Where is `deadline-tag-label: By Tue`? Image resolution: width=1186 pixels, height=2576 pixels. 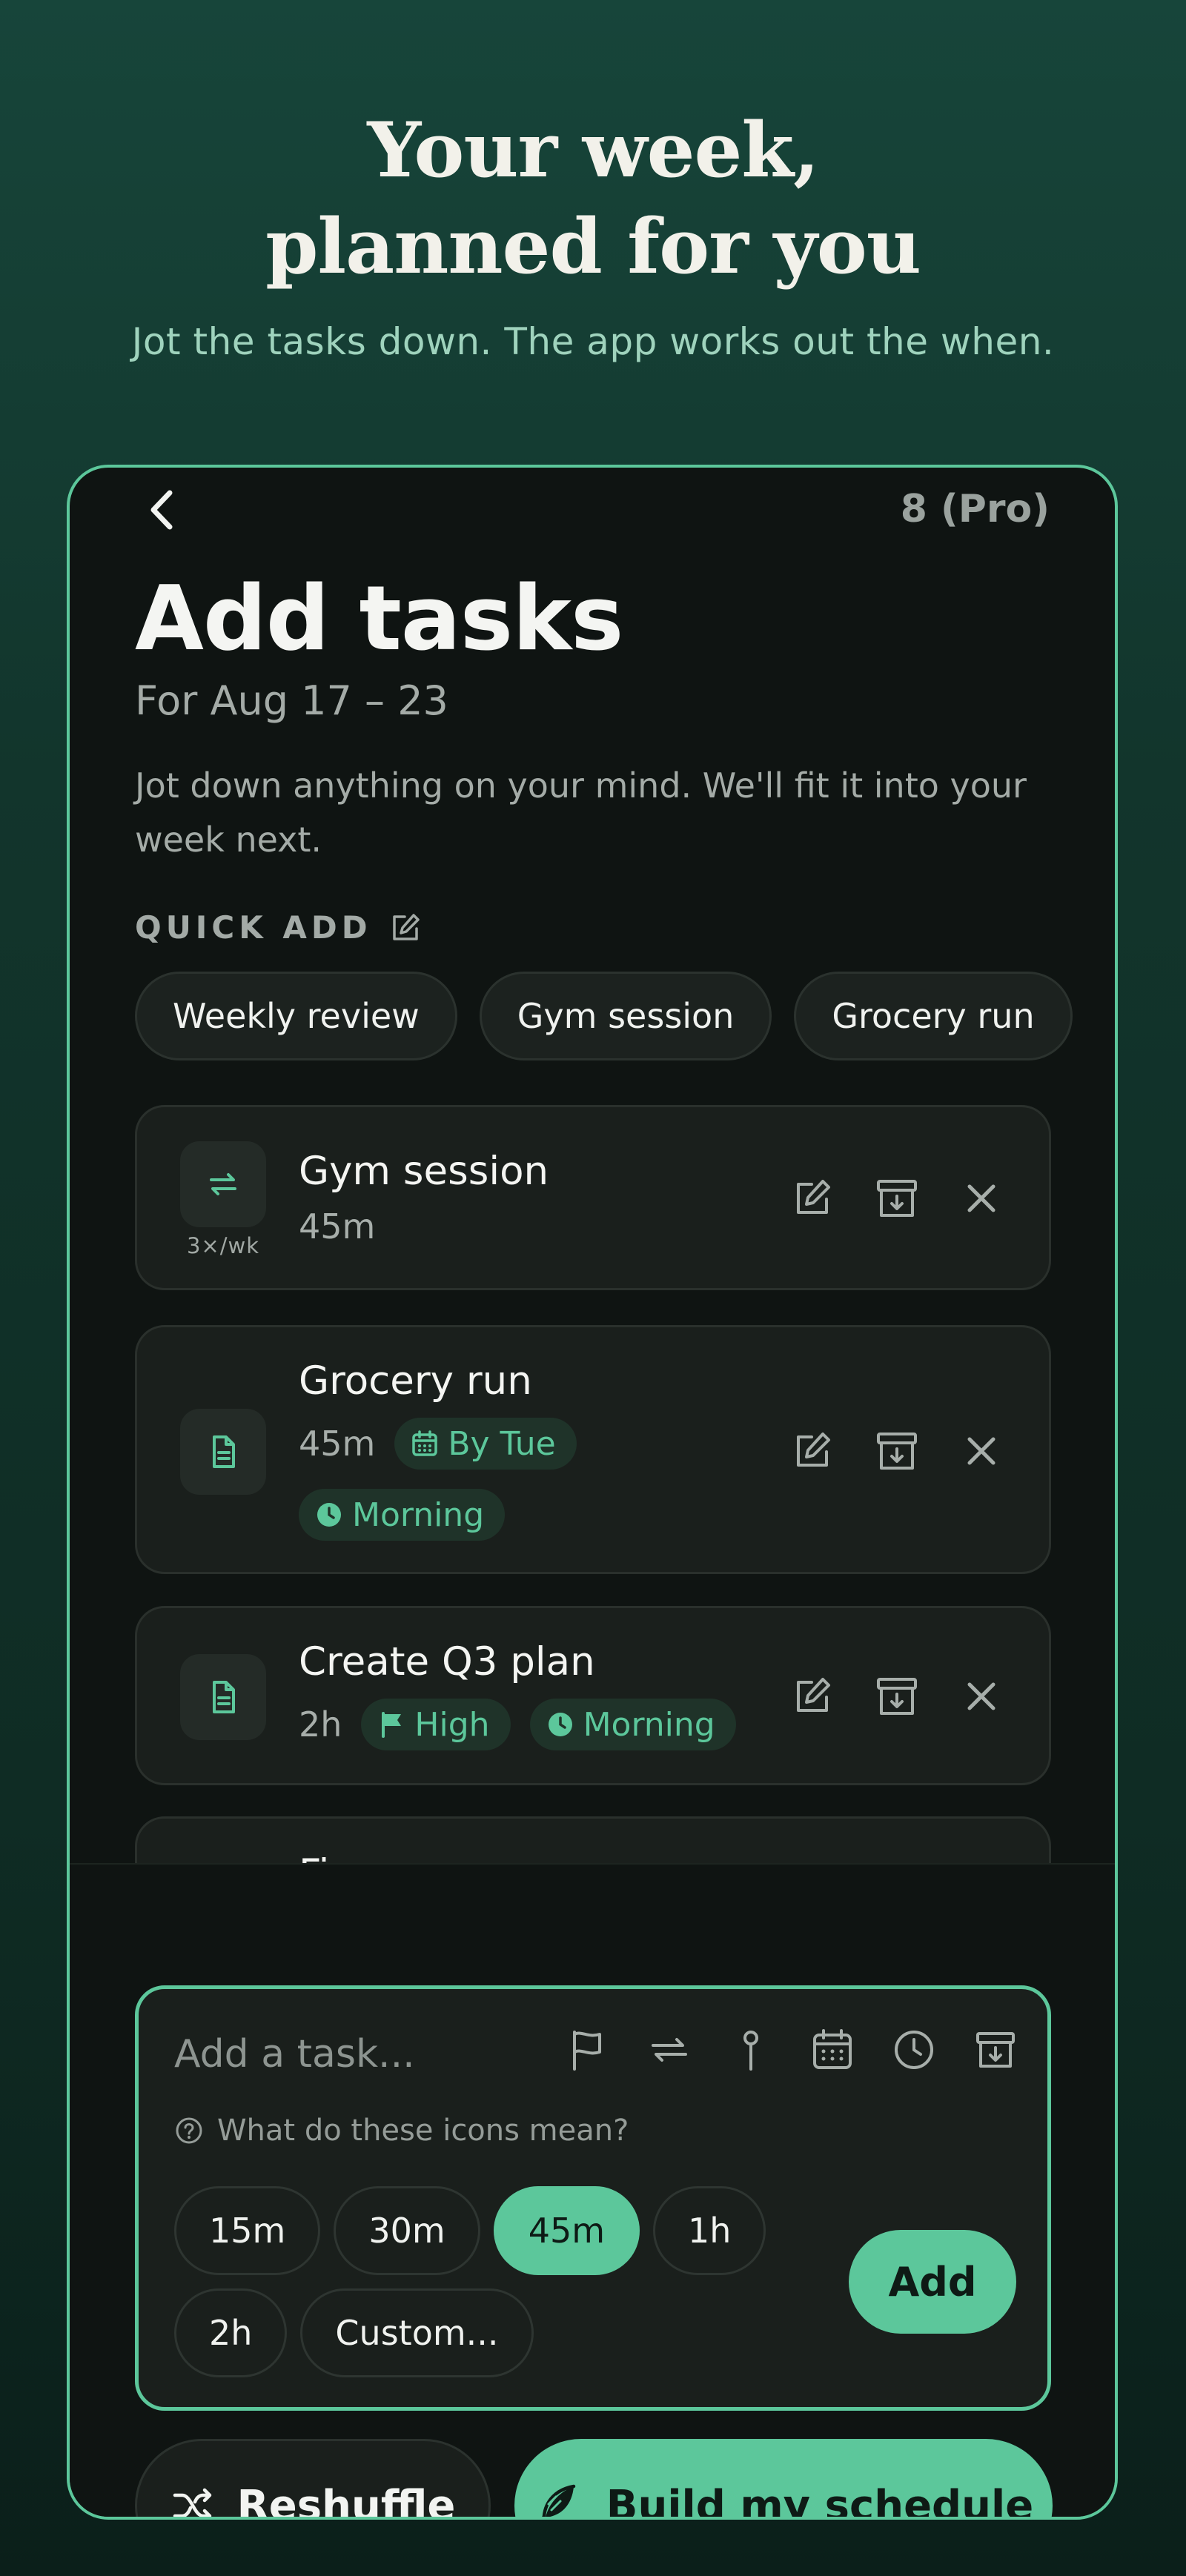 deadline-tag-label: By Tue is located at coordinates (502, 1443).